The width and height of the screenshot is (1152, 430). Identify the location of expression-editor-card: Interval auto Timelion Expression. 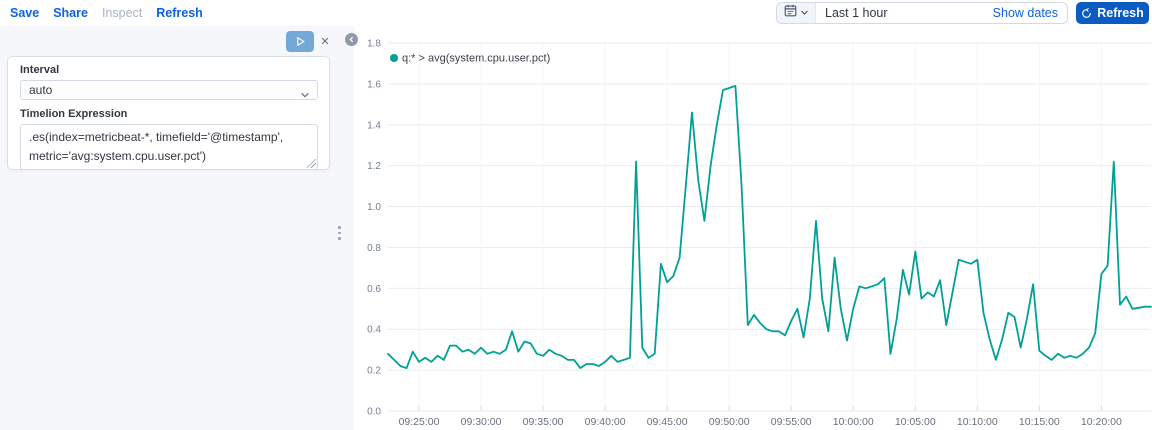
(168, 113).